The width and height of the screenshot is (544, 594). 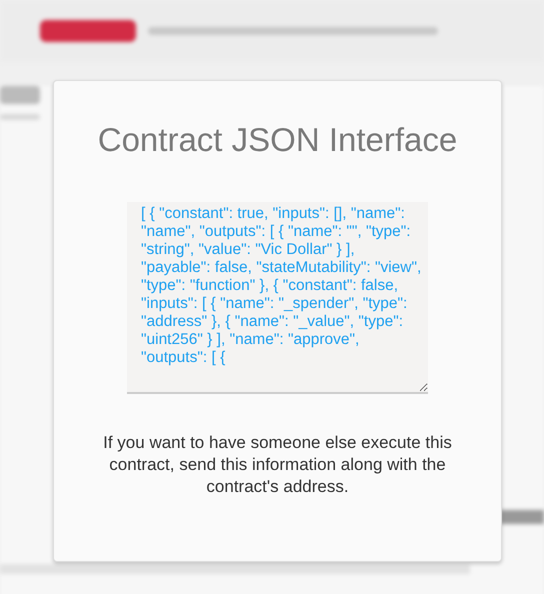 I want to click on info-message: If you want to have someone else execute this contract, send this information along with the contract's address., so click(x=277, y=465).